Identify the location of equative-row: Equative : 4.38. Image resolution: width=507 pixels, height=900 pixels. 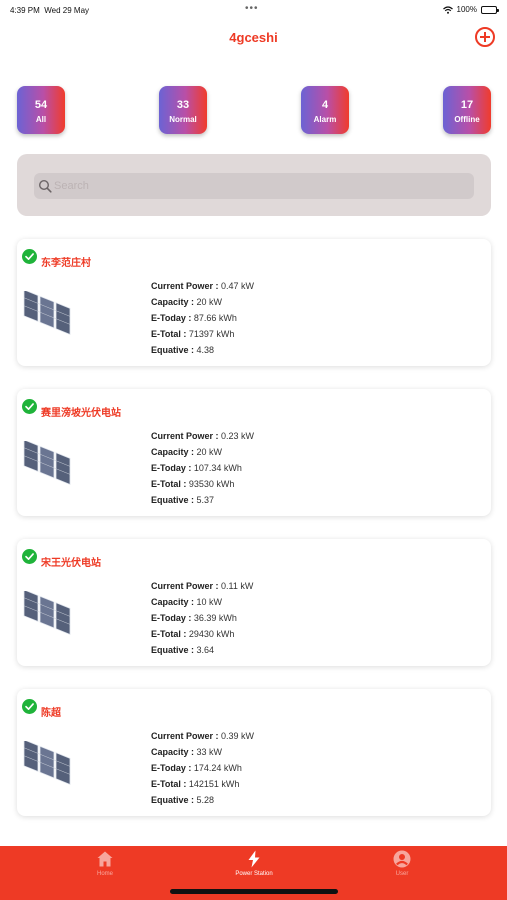
(202, 350).